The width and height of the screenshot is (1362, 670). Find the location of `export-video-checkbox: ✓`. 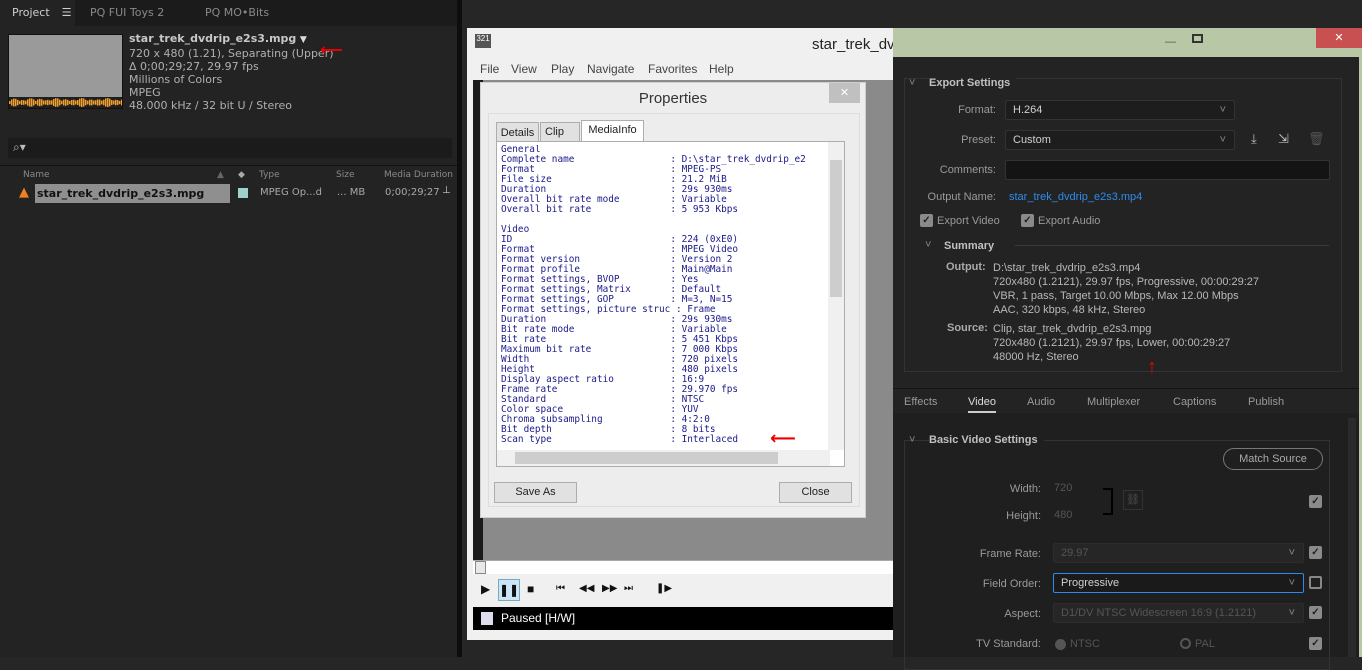

export-video-checkbox: ✓ is located at coordinates (926, 220).